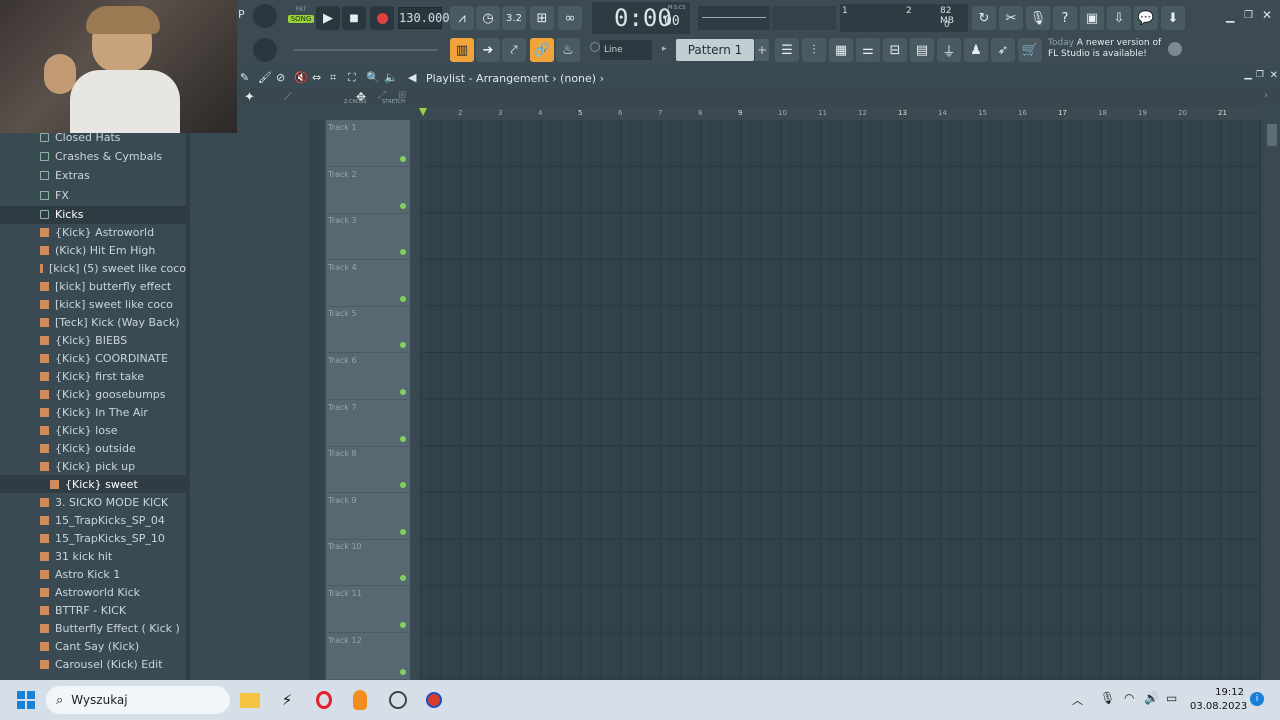 Image resolution: width=1280 pixels, height=720 pixels. I want to click on snap-magnet-icon: ✦, so click(249, 97).